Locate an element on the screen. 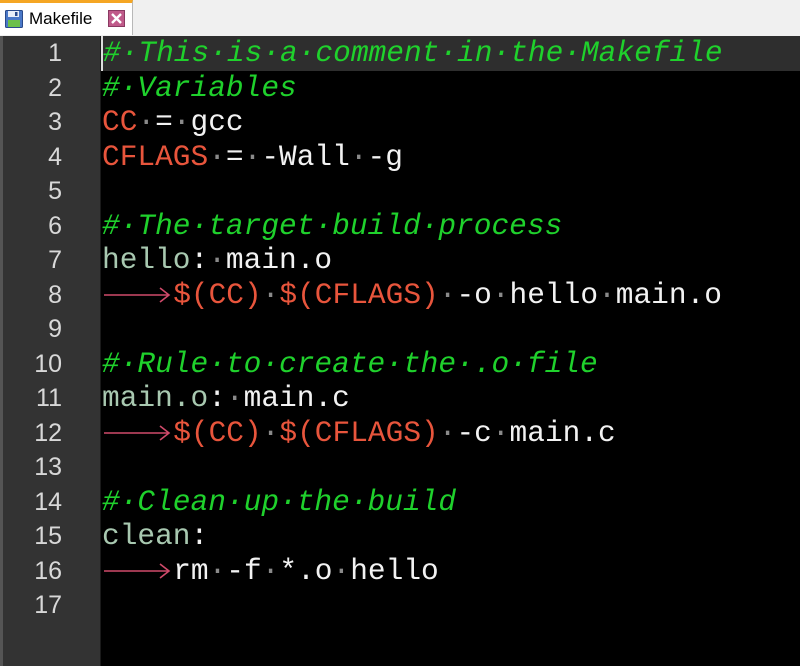  line-number: 5 is located at coordinates (55, 191).